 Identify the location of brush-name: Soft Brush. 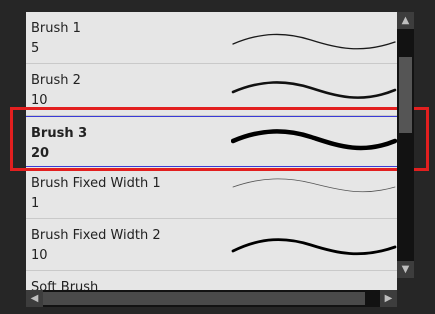
(65, 285).